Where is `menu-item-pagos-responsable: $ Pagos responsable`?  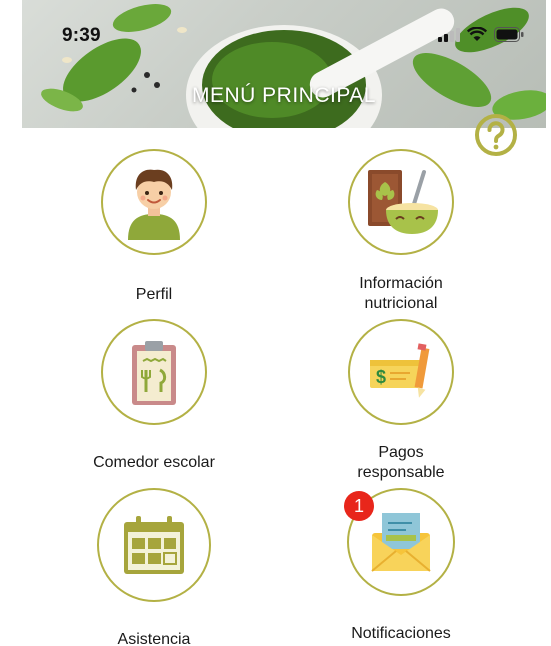 menu-item-pagos-responsable: $ Pagos responsable is located at coordinates (401, 401).